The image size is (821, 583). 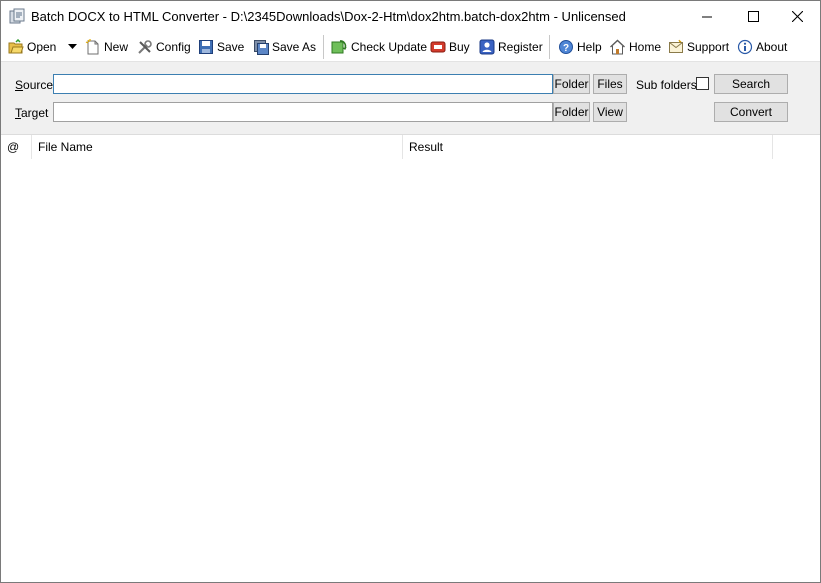 I want to click on cart-icon, so click(x=438, y=47).